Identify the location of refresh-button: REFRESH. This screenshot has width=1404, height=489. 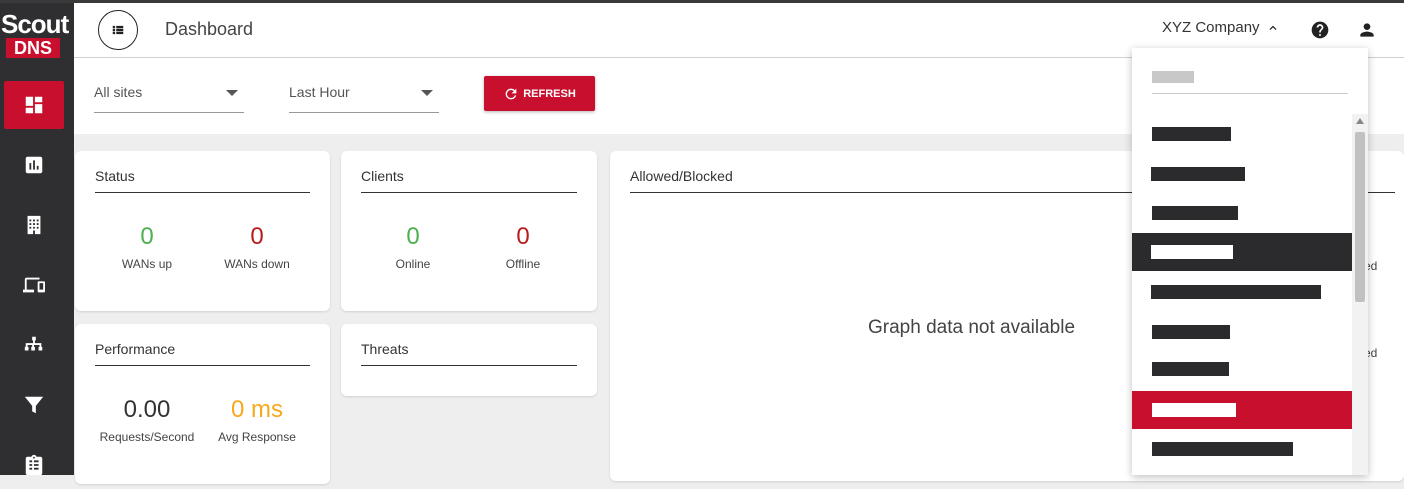
(539, 93).